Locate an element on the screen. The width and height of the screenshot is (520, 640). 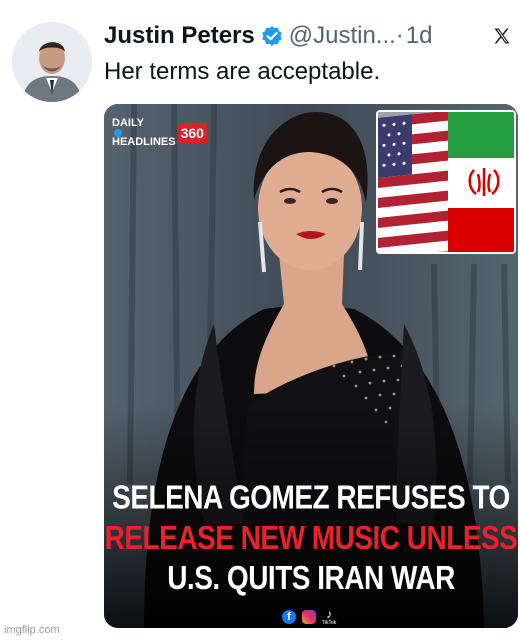
daily-headlines-logo: DAILY HEADLINES 360 is located at coordinates (159, 133).